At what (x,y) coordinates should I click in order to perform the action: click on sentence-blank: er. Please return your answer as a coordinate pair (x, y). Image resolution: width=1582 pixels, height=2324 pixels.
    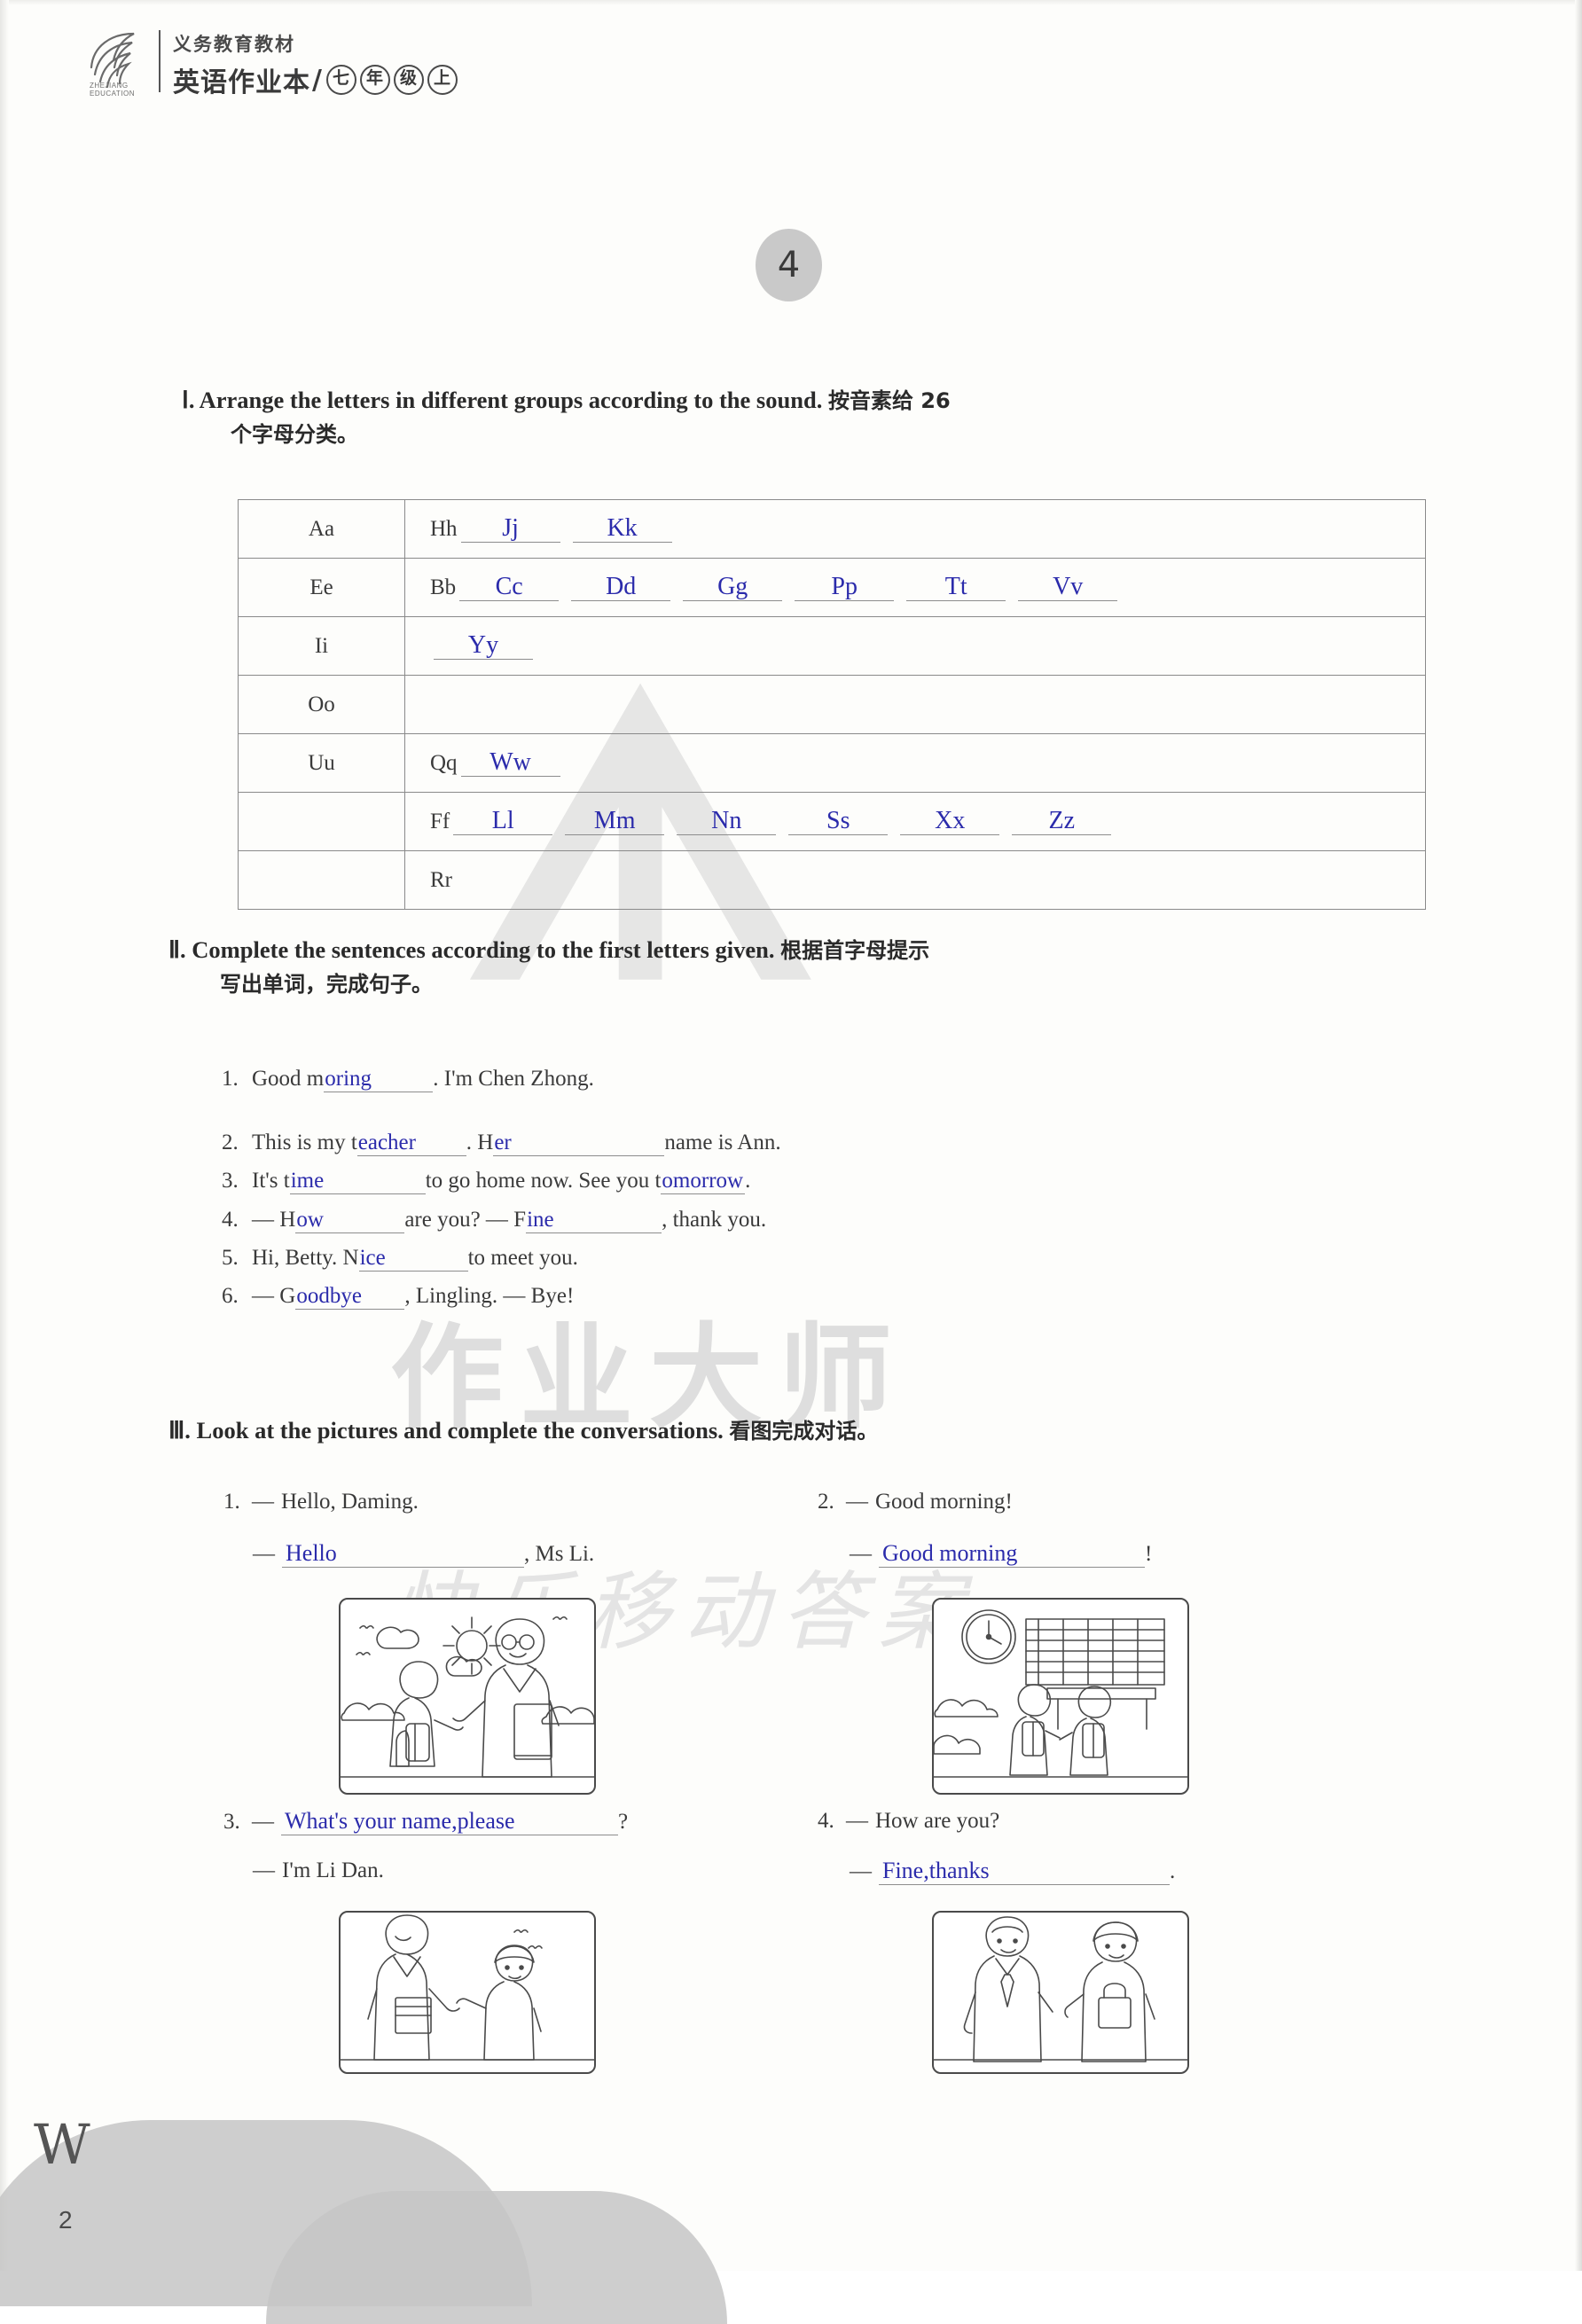
    Looking at the image, I should click on (579, 1144).